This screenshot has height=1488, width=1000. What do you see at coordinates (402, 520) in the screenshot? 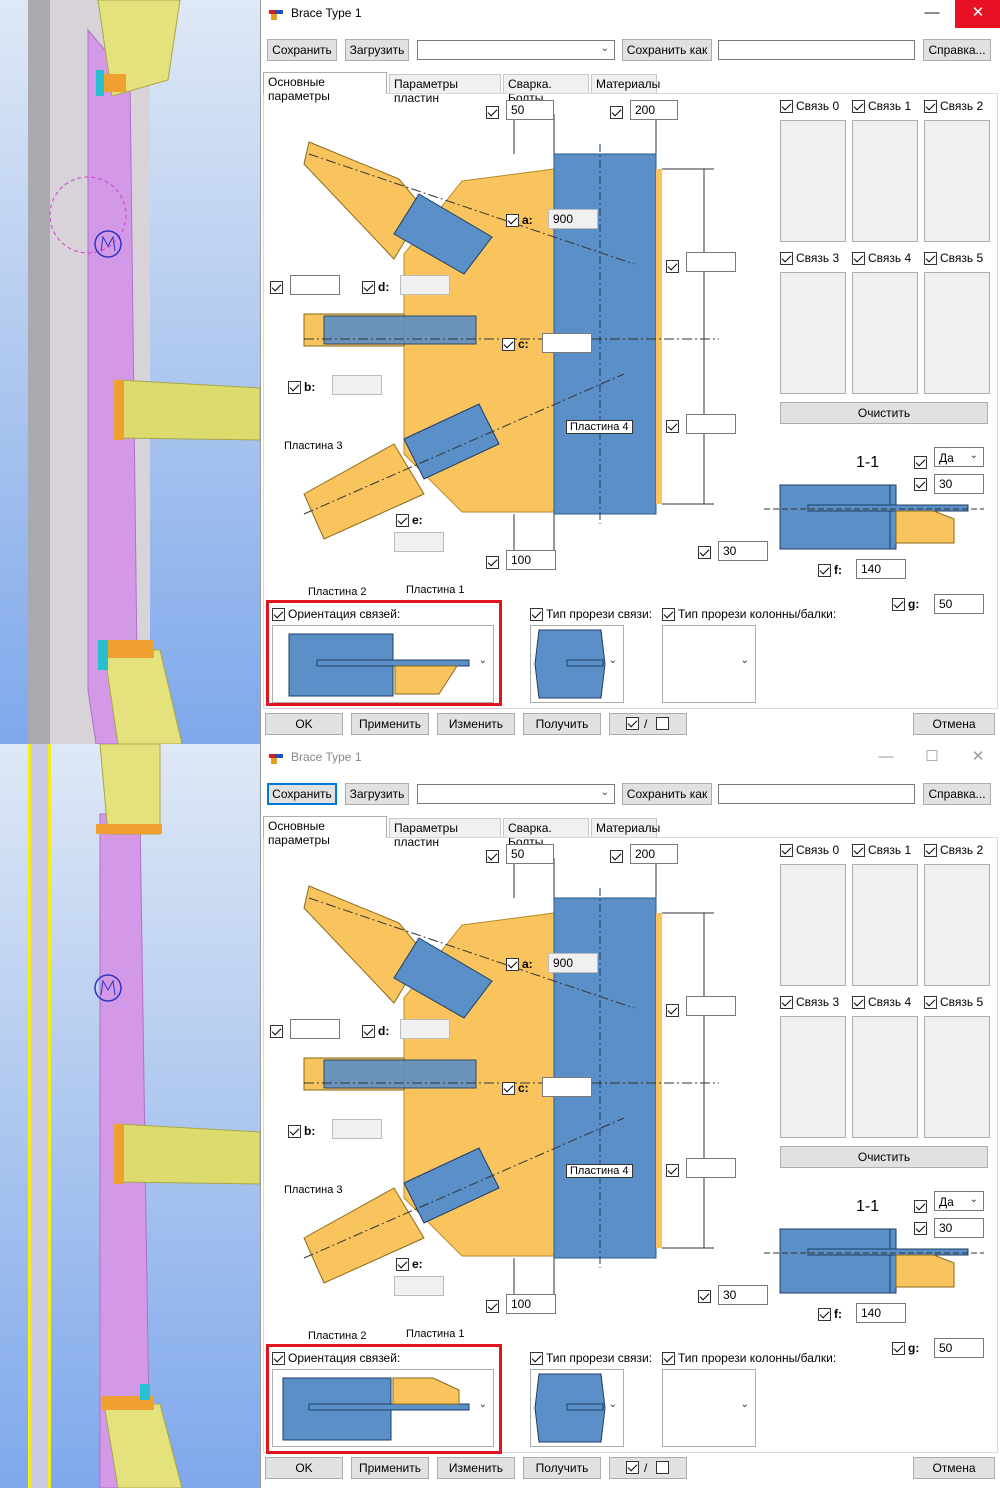
I see `param-e-checkbox` at bounding box center [402, 520].